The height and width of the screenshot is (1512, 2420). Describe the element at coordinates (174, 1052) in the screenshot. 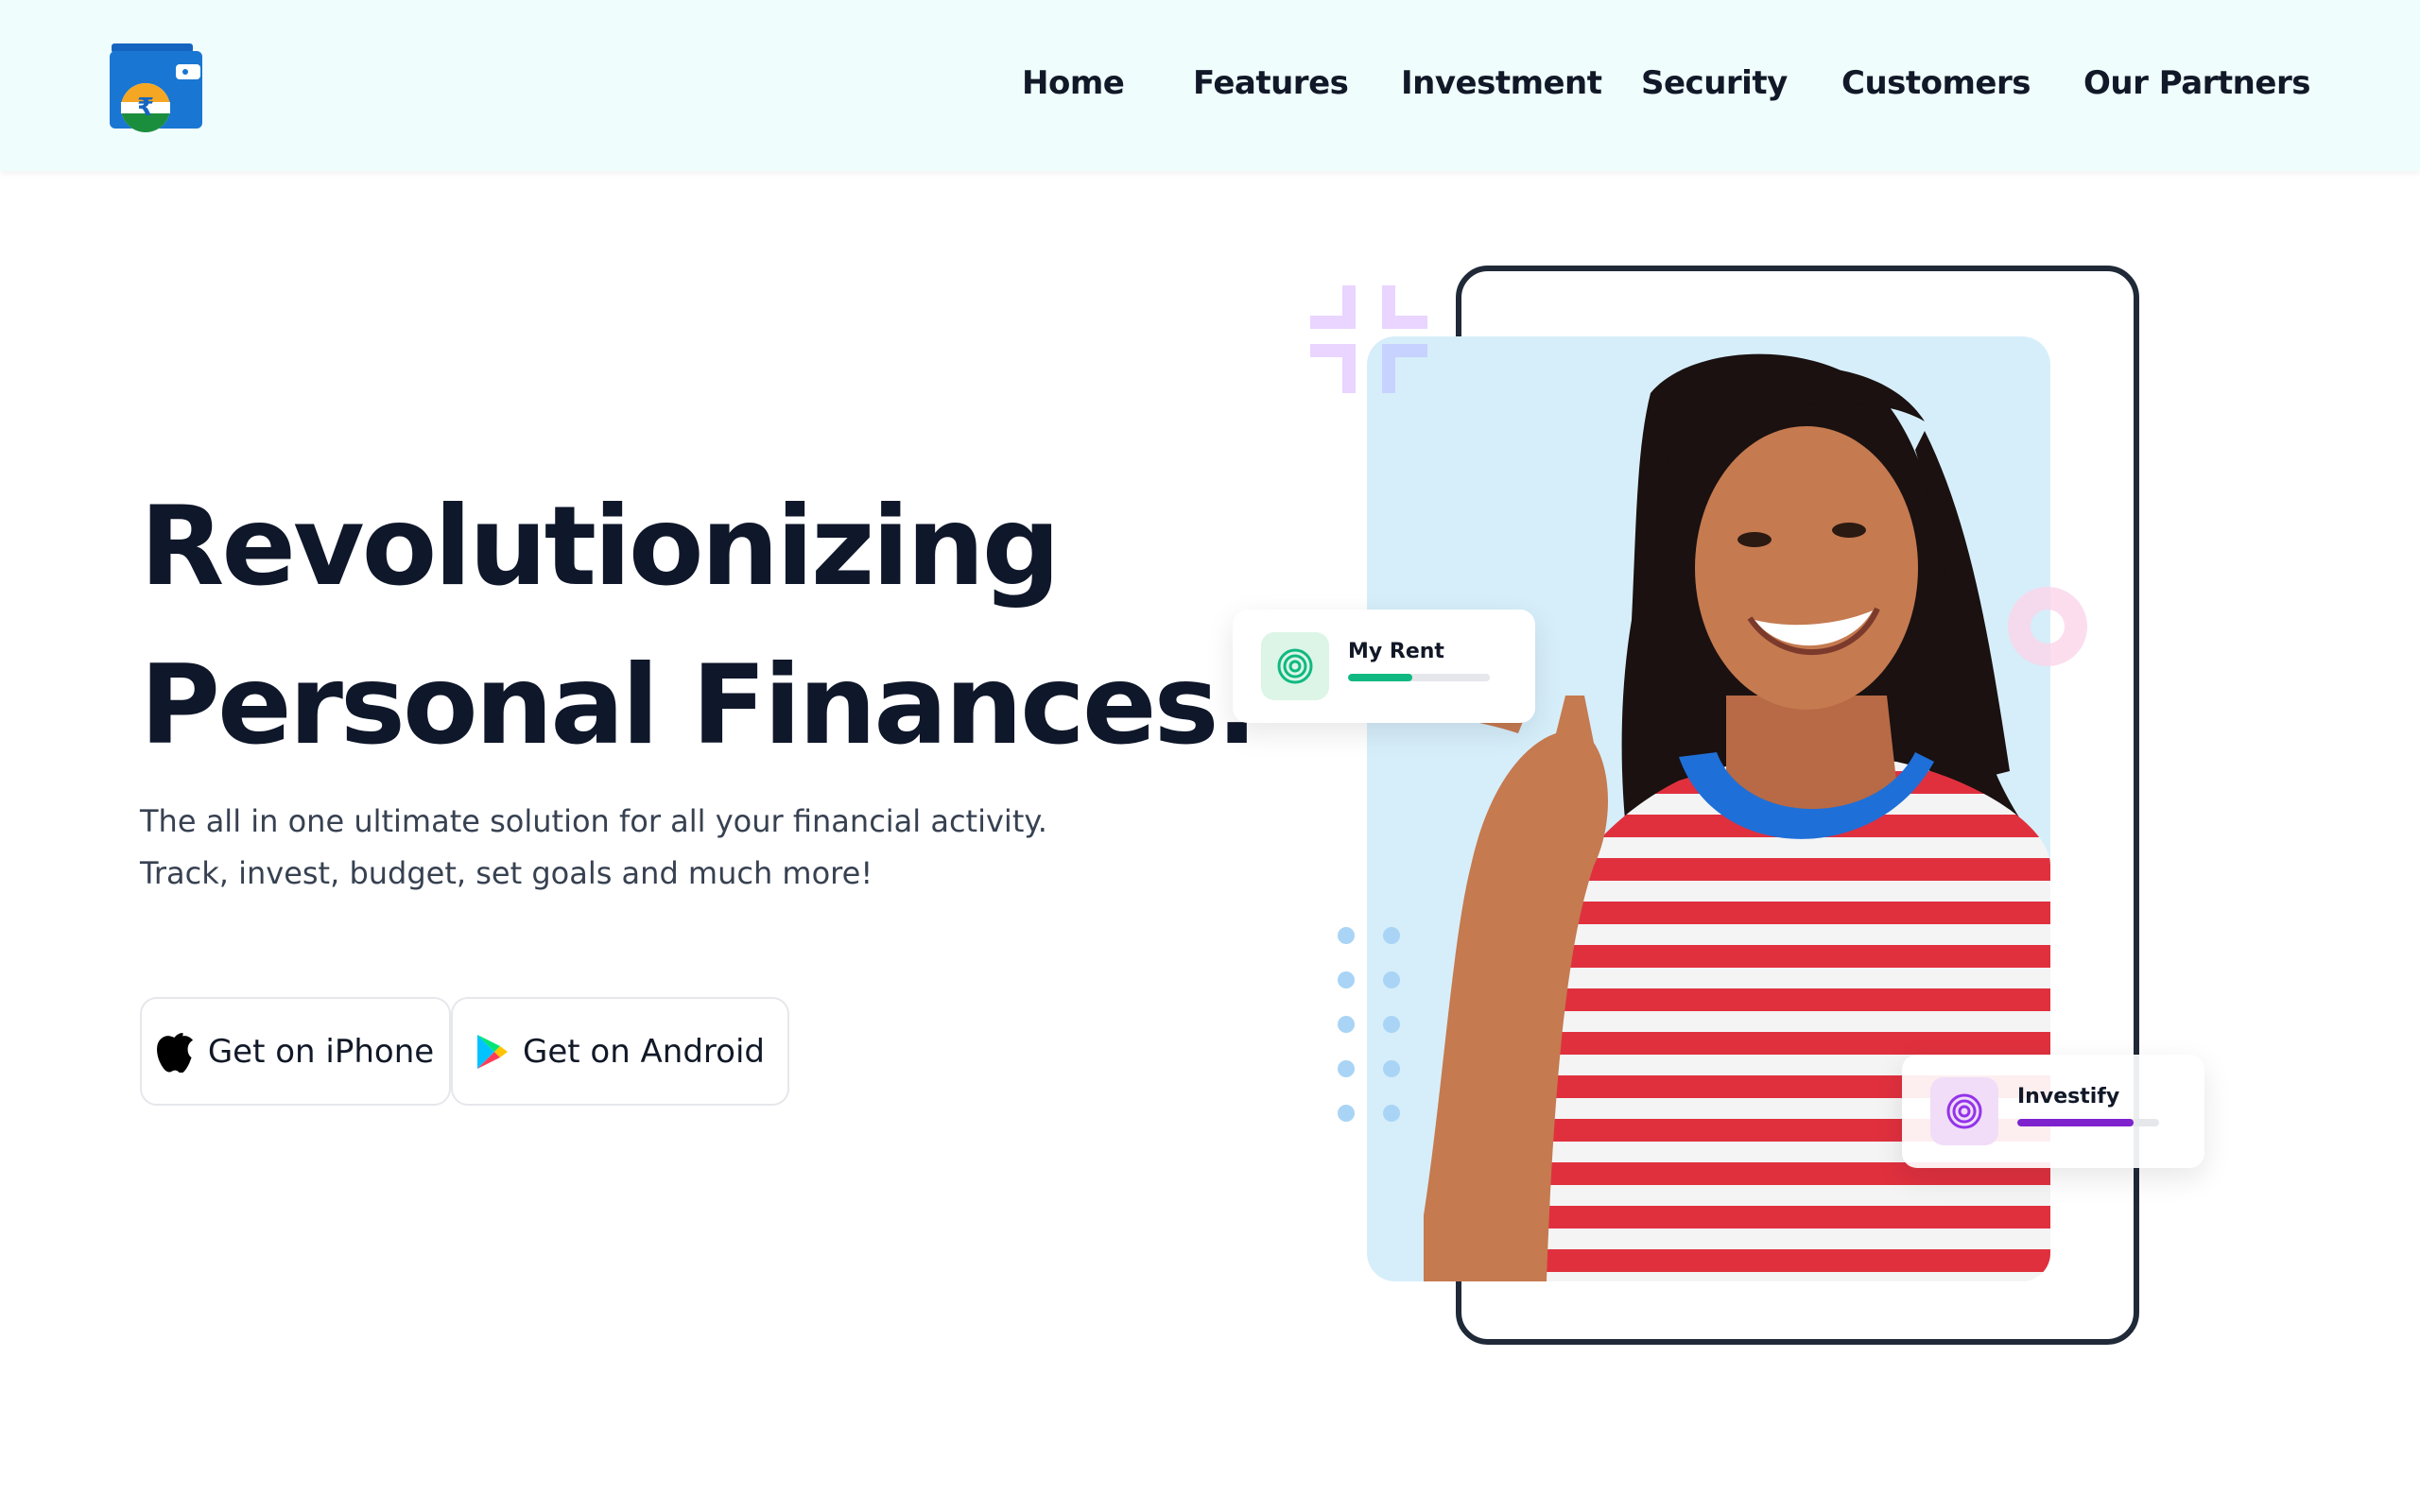

I see `apple-icon` at that location.